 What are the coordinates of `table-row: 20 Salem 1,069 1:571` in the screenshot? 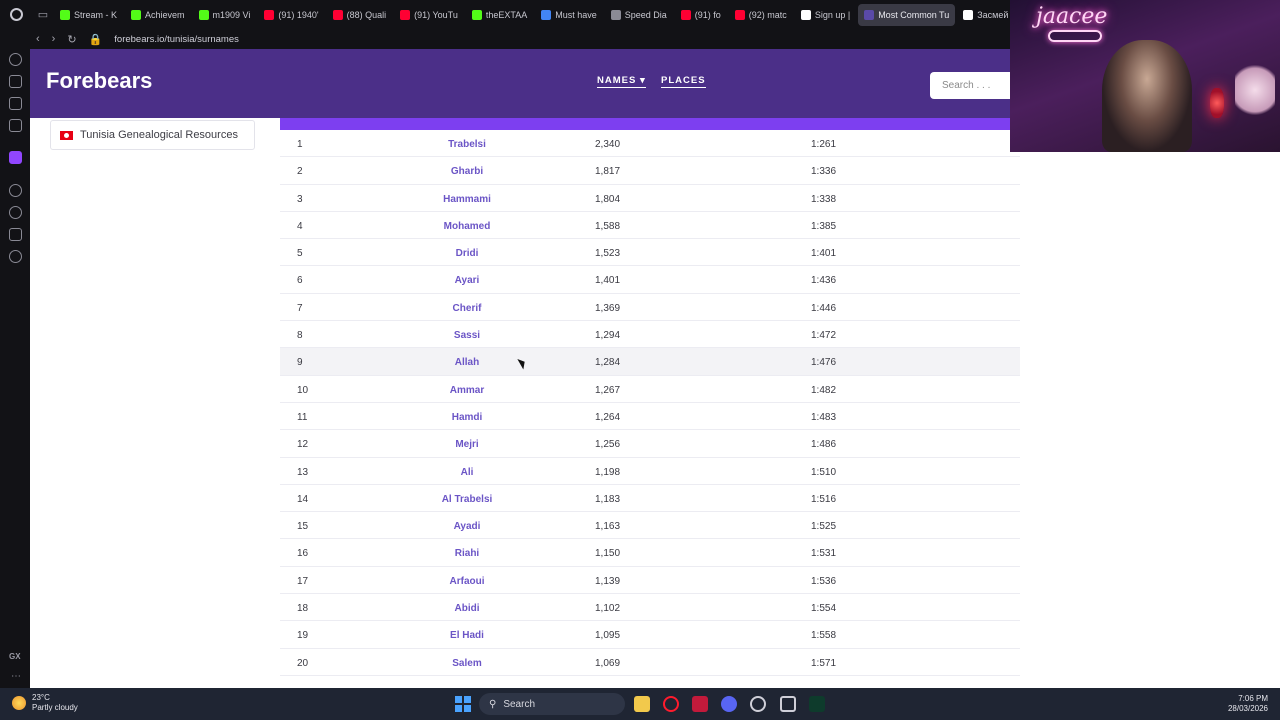 It's located at (650, 662).